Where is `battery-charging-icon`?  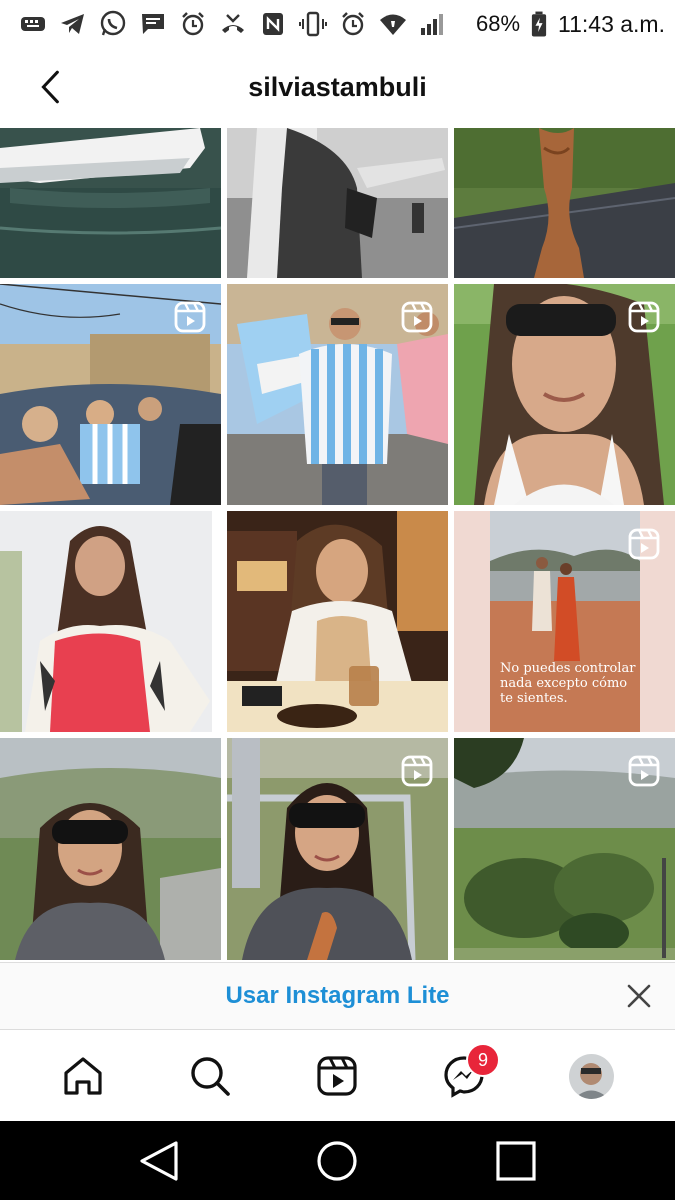
battery-charging-icon is located at coordinates (539, 24).